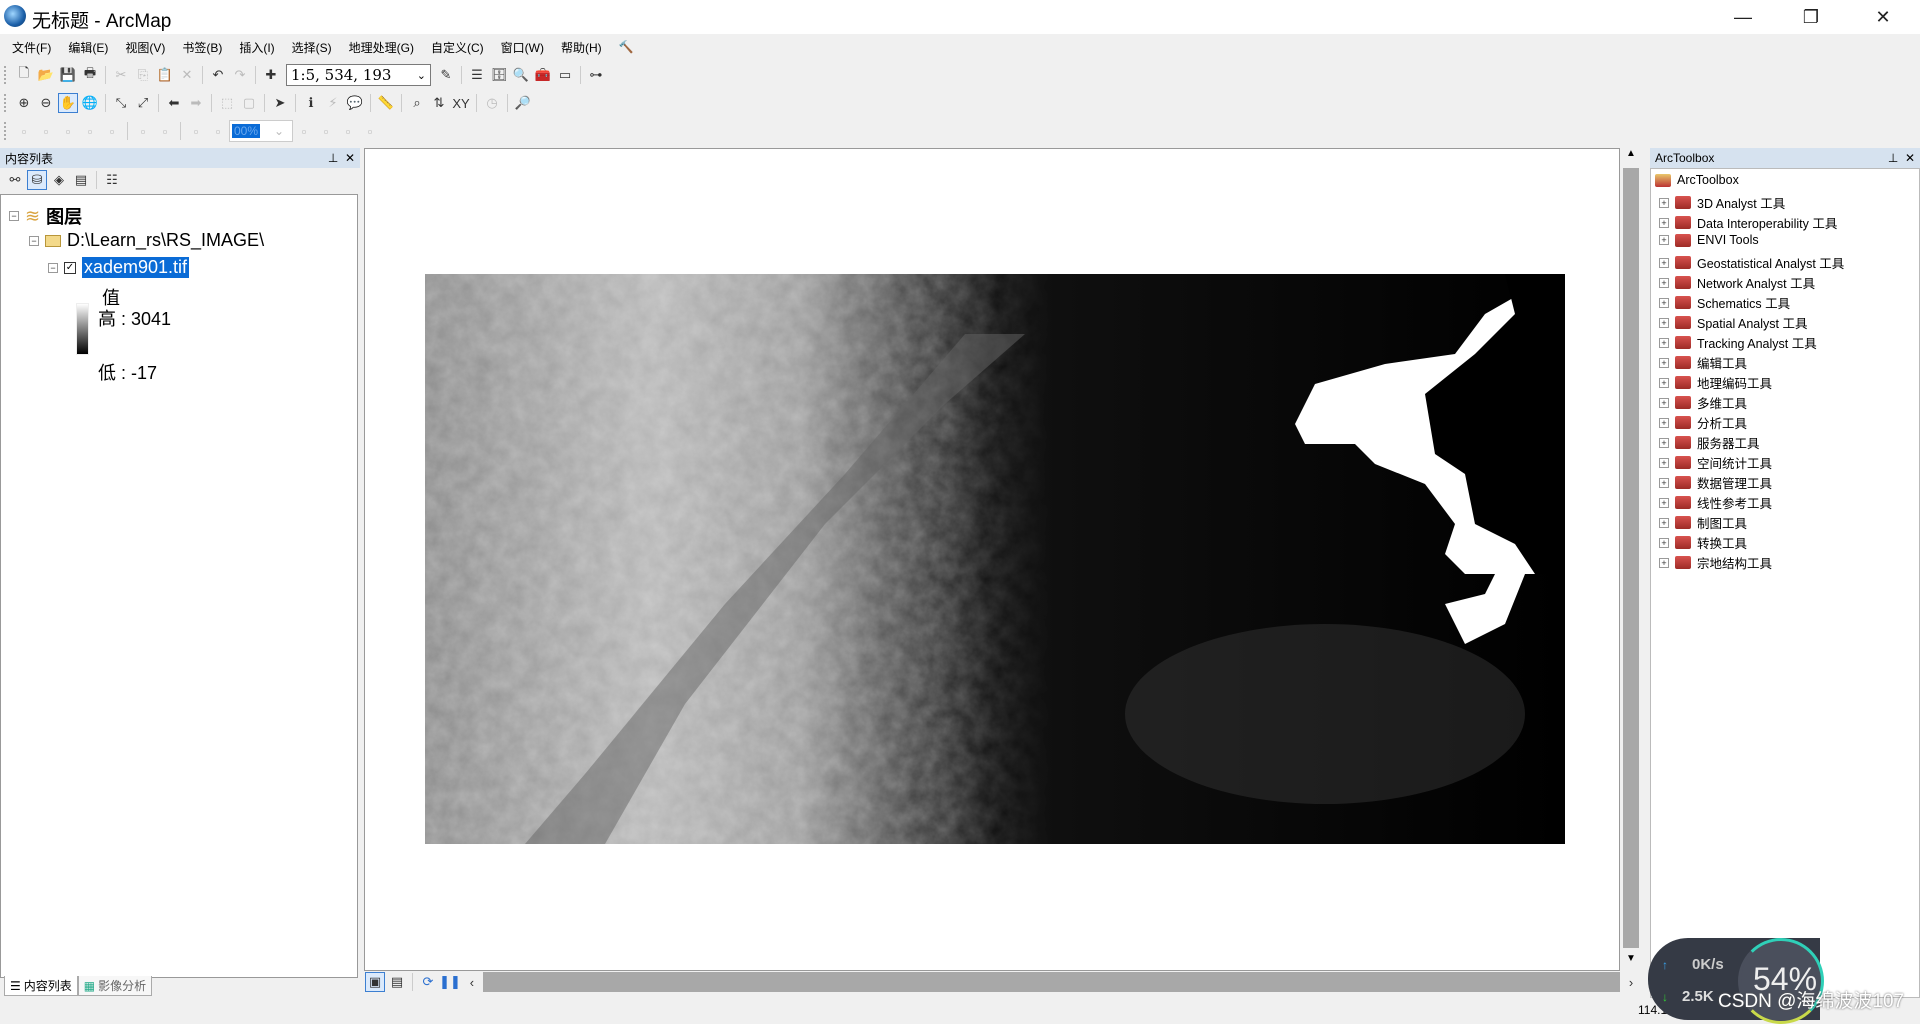  Describe the element at coordinates (24, 103) in the screenshot. I see `zoom-in-icon: ⊕` at that location.